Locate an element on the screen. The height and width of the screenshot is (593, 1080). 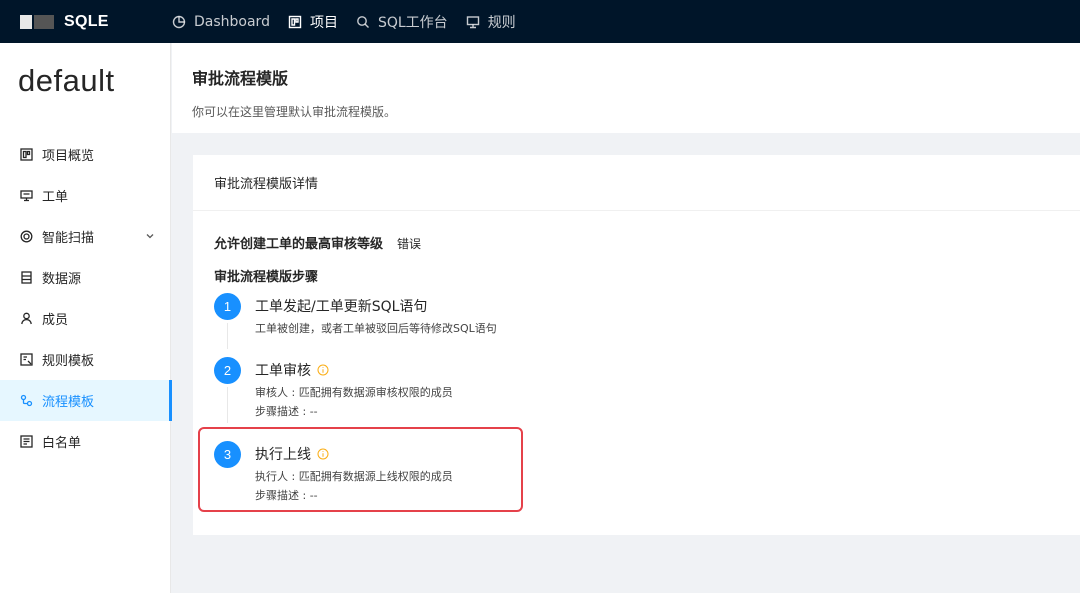
brand-name: SQLE is located at coordinates (86, 21).